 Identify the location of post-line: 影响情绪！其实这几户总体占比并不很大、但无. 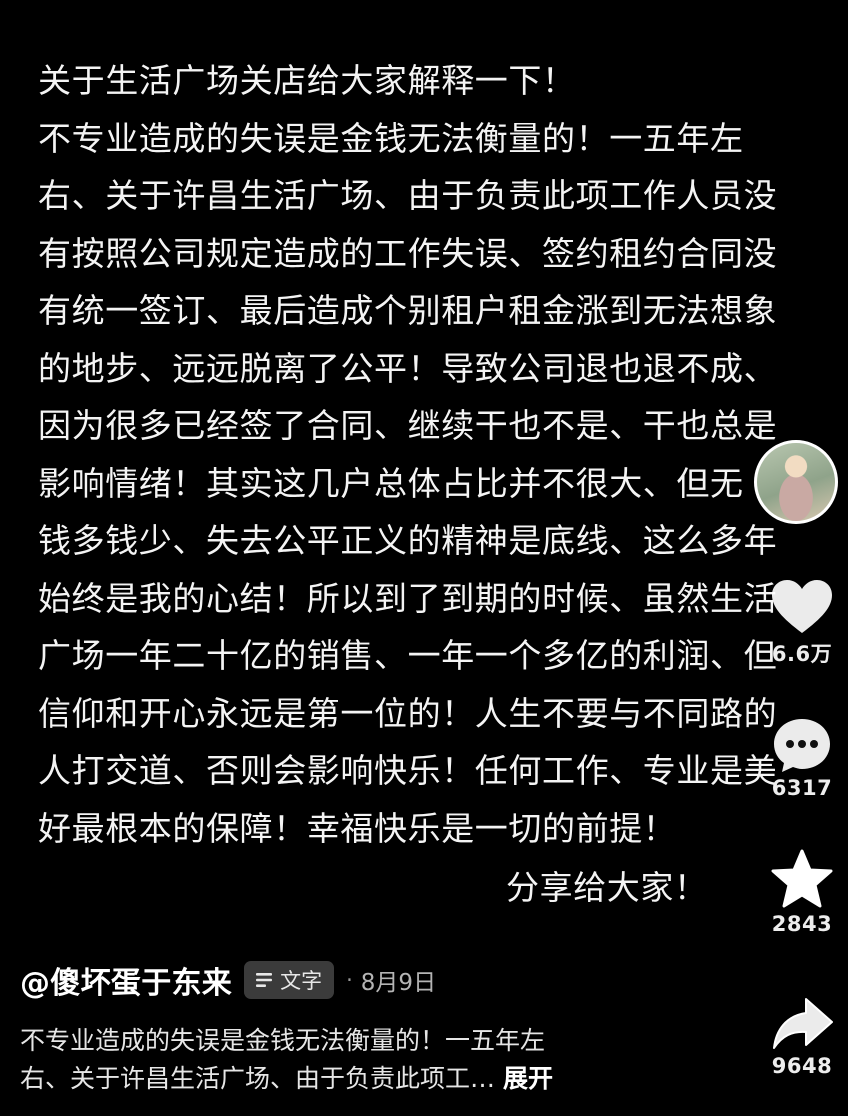
(391, 483).